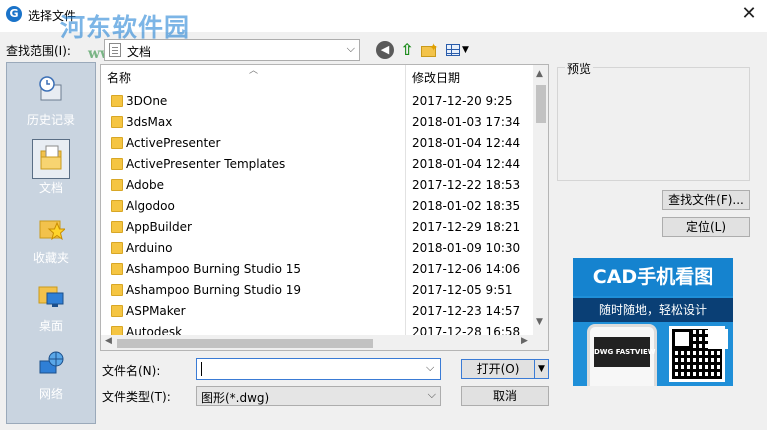  What do you see at coordinates (407, 50) in the screenshot?
I see `up-folder-icon: ⇧` at bounding box center [407, 50].